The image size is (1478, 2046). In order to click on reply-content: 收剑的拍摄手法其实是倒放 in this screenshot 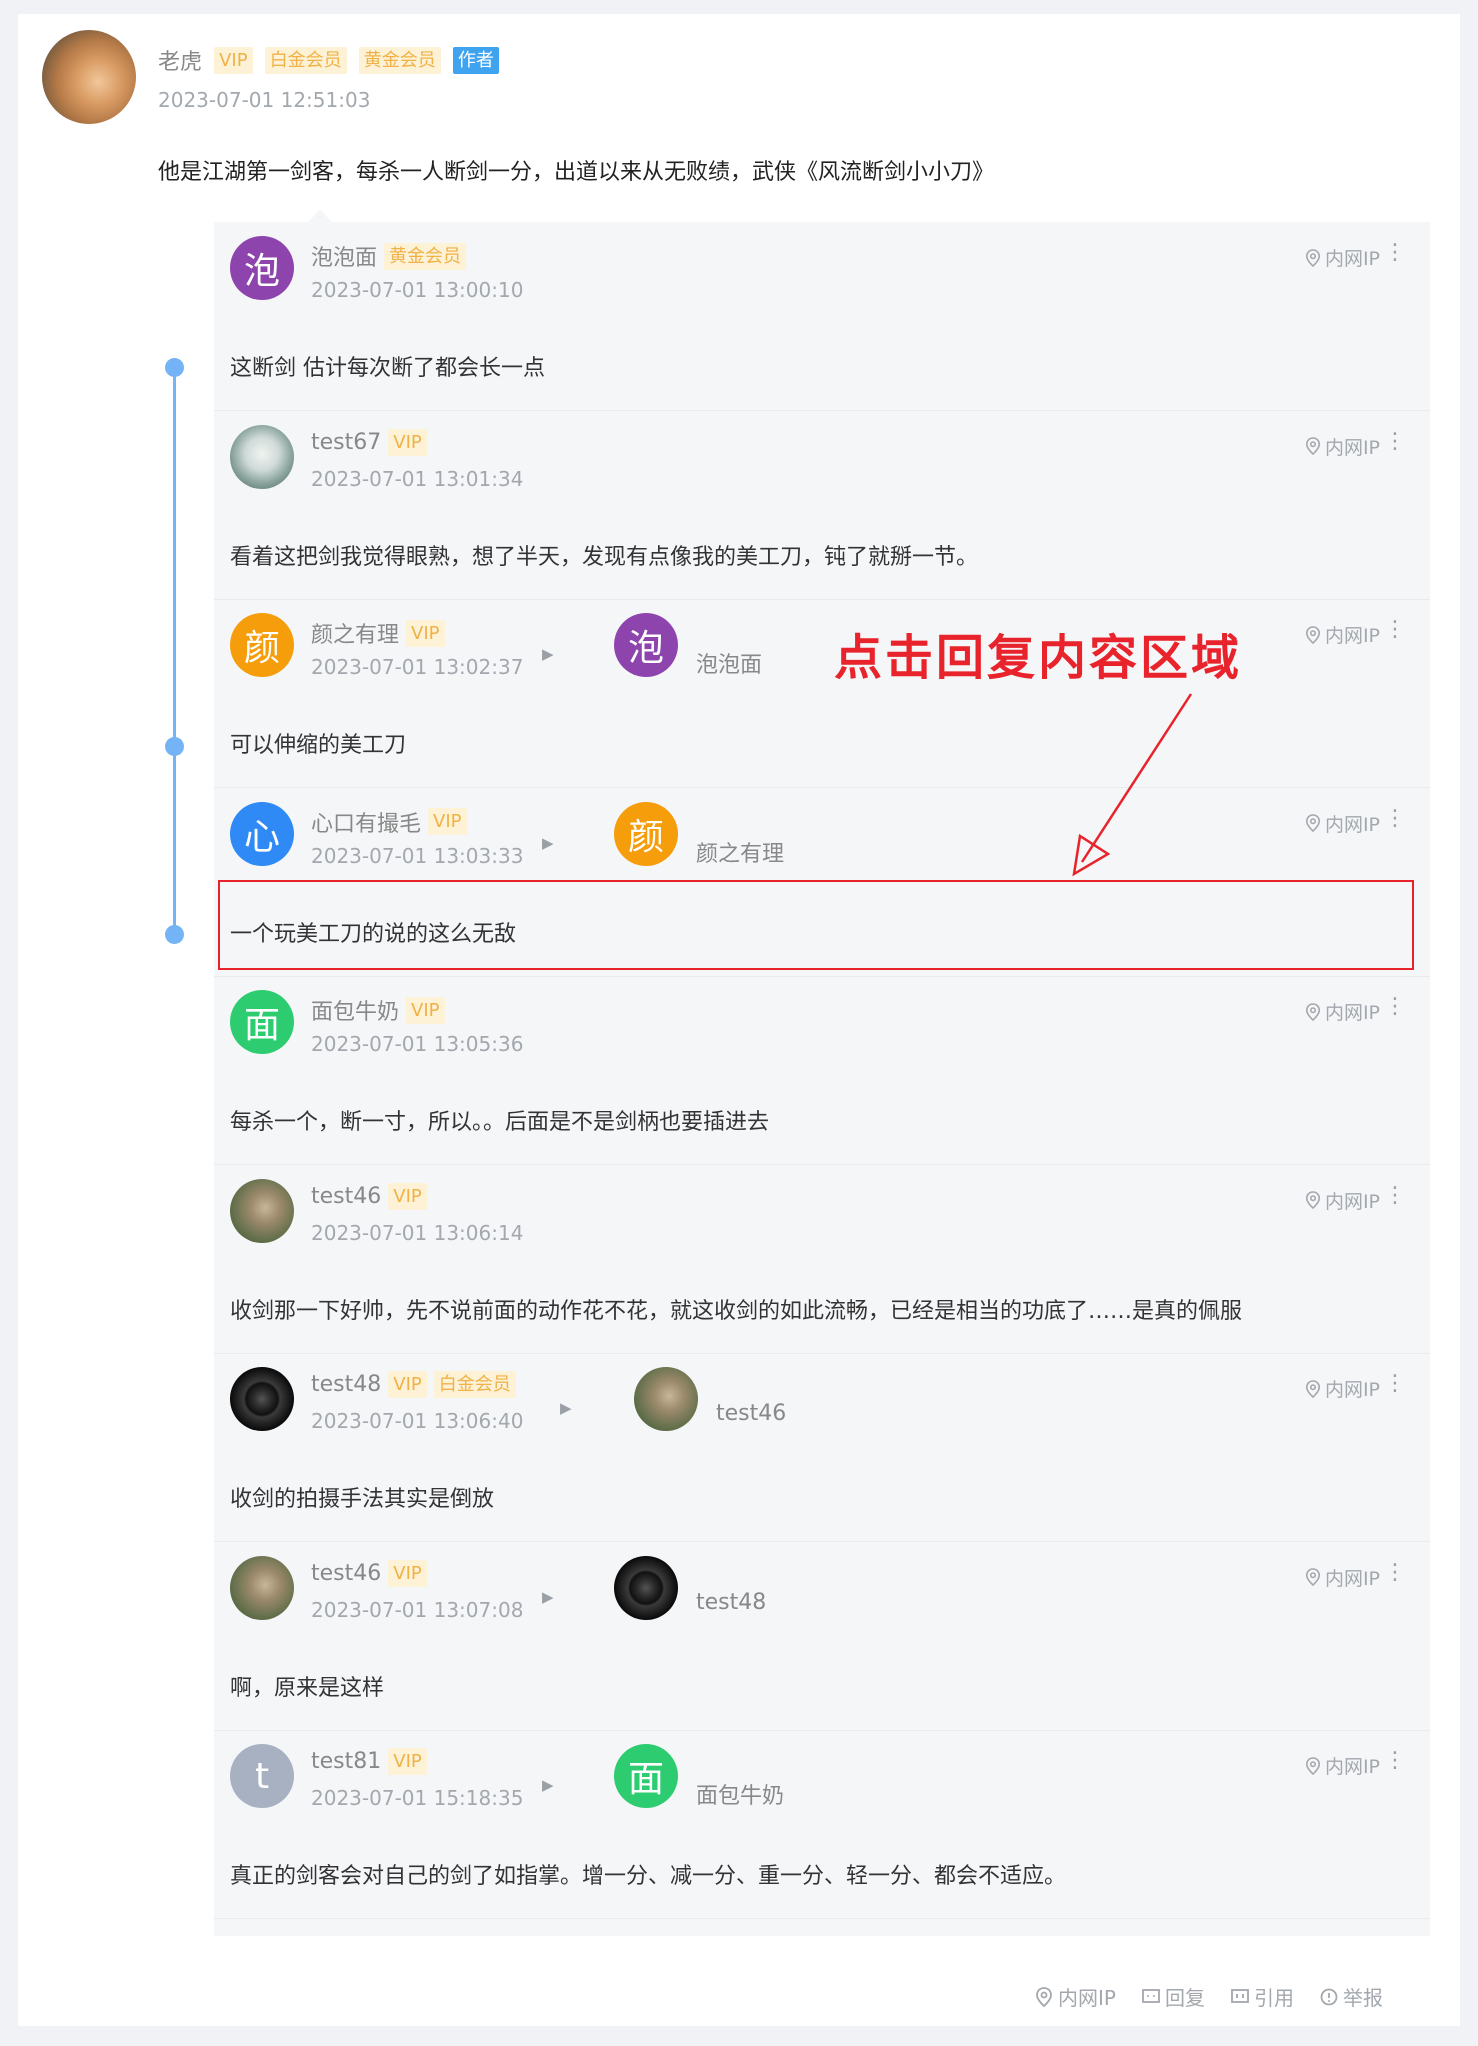, I will do `click(362, 1497)`.